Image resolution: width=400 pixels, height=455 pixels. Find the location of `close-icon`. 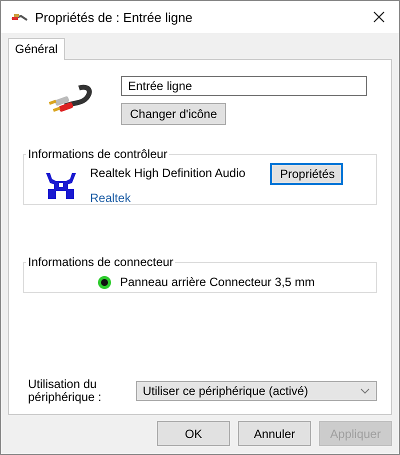

close-icon is located at coordinates (379, 17).